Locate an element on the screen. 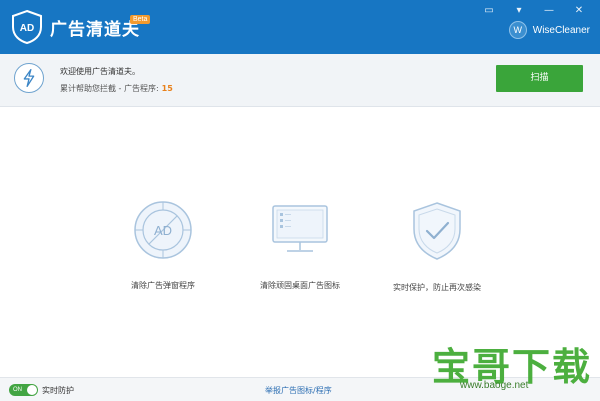  watermark: 宝哥下载 www.baoge.net is located at coordinates (516, 368).